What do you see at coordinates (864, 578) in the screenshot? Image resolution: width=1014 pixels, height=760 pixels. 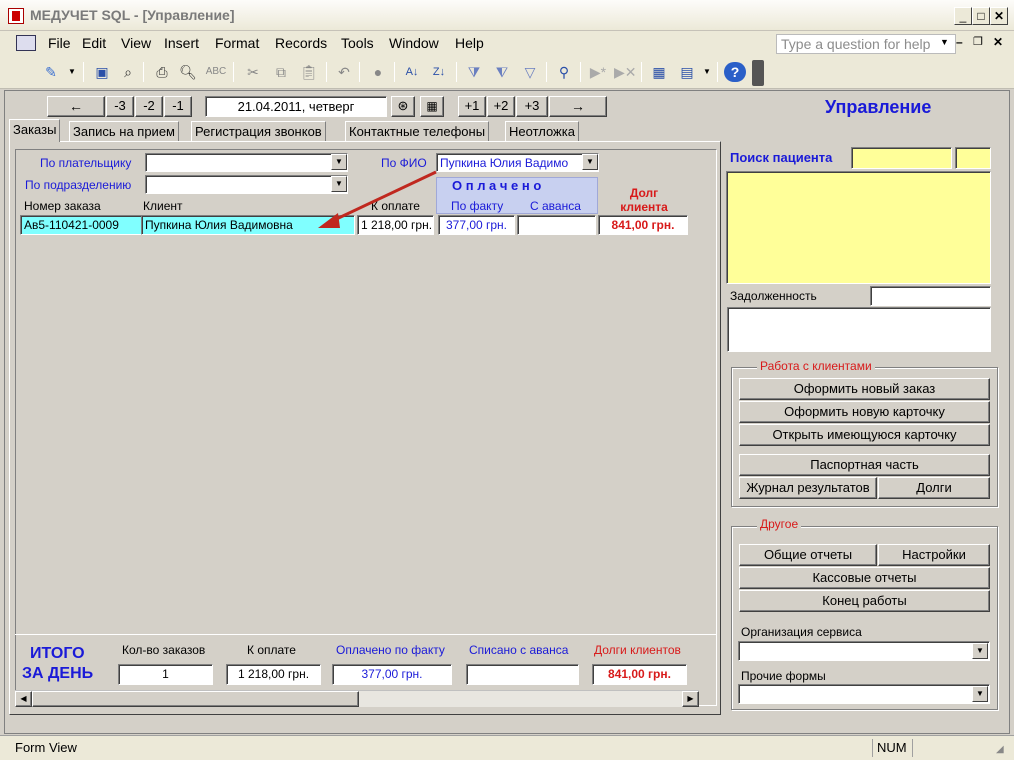 I see `cash-reports-button: Кассовые отчеты` at bounding box center [864, 578].